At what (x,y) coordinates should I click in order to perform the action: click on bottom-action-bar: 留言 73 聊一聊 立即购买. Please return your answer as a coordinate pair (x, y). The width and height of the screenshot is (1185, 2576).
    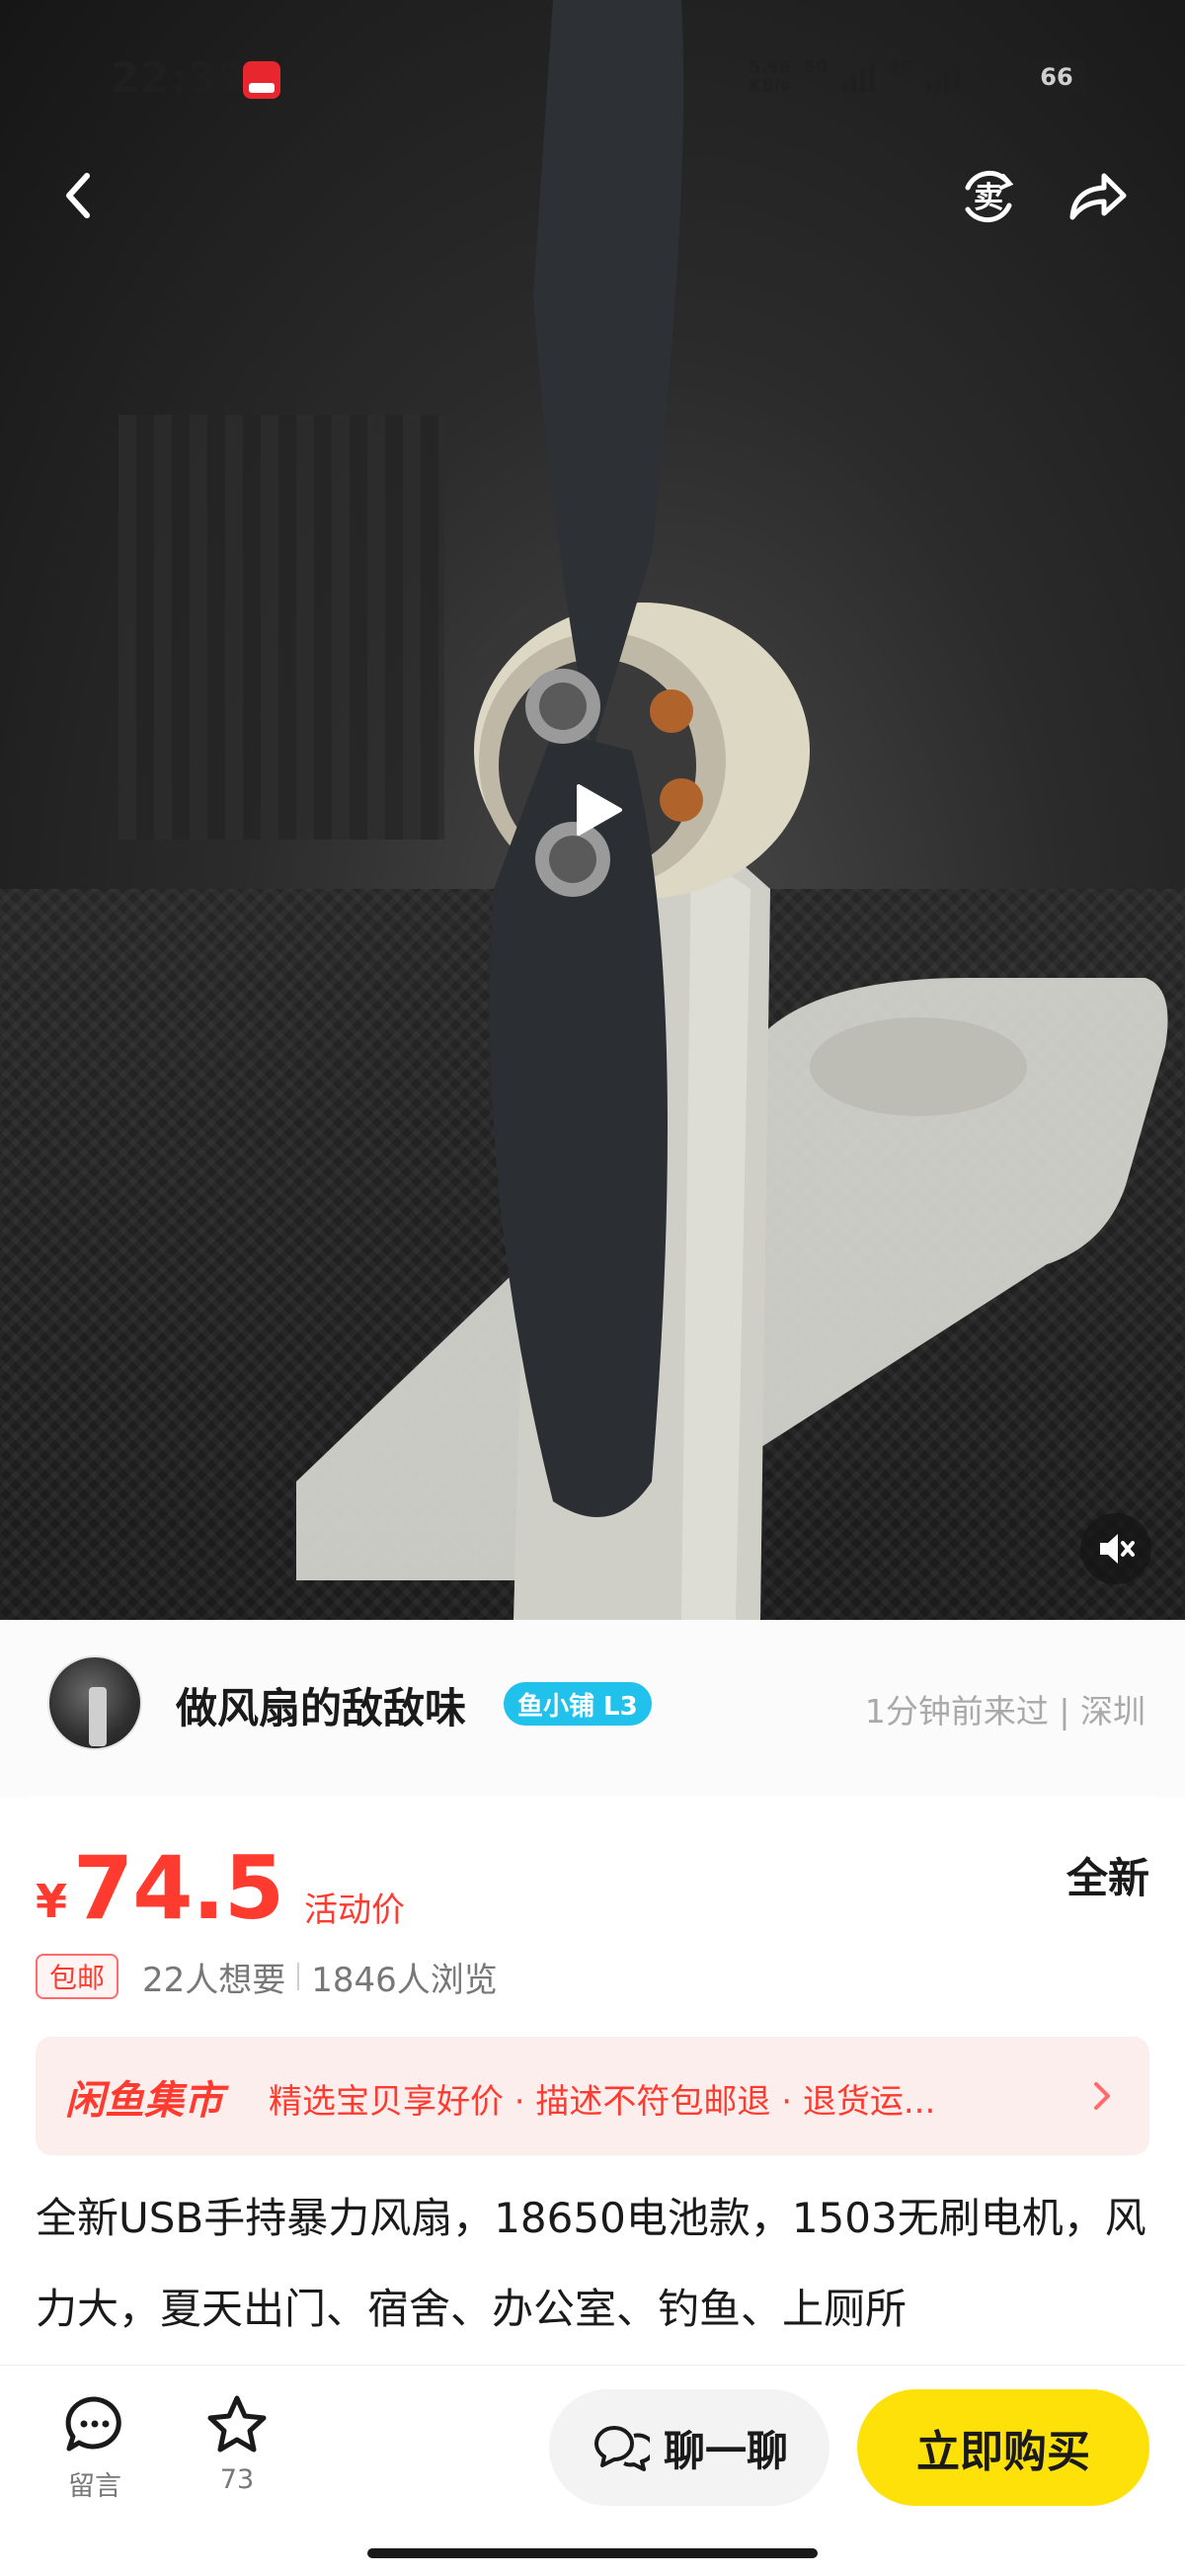
    Looking at the image, I should click on (592, 2470).